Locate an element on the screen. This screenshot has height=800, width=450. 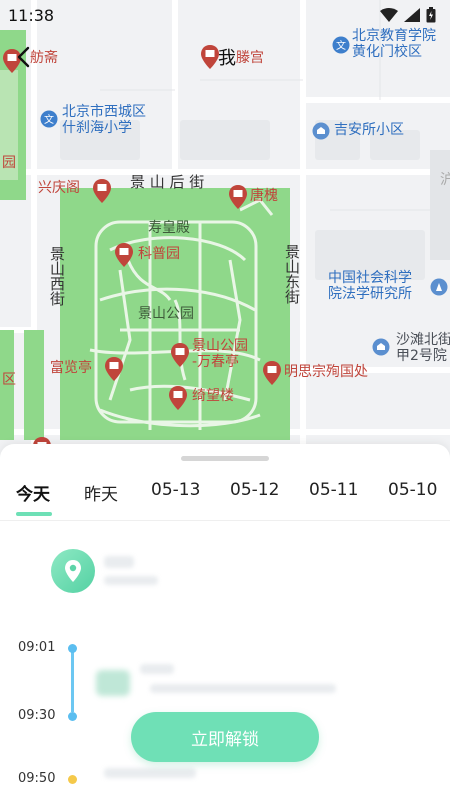
chevron-left-icon is located at coordinates (23, 57).